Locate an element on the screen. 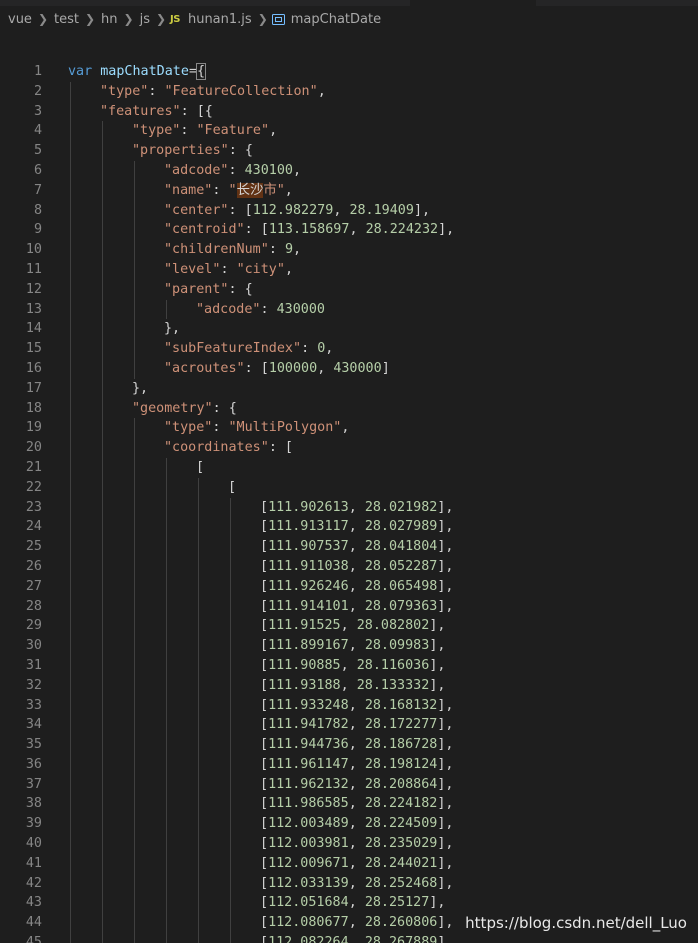  code-line: 17}, is located at coordinates (349, 388).